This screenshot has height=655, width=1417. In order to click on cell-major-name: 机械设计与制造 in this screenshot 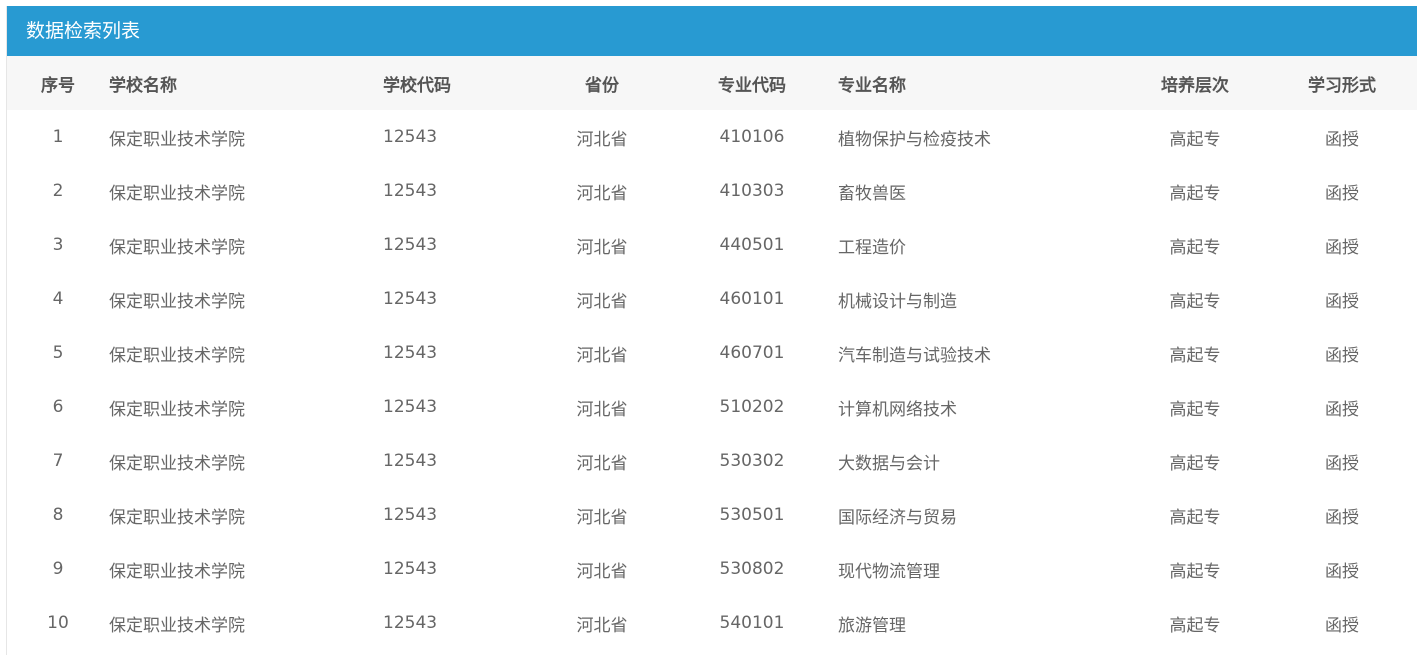, I will do `click(897, 301)`.